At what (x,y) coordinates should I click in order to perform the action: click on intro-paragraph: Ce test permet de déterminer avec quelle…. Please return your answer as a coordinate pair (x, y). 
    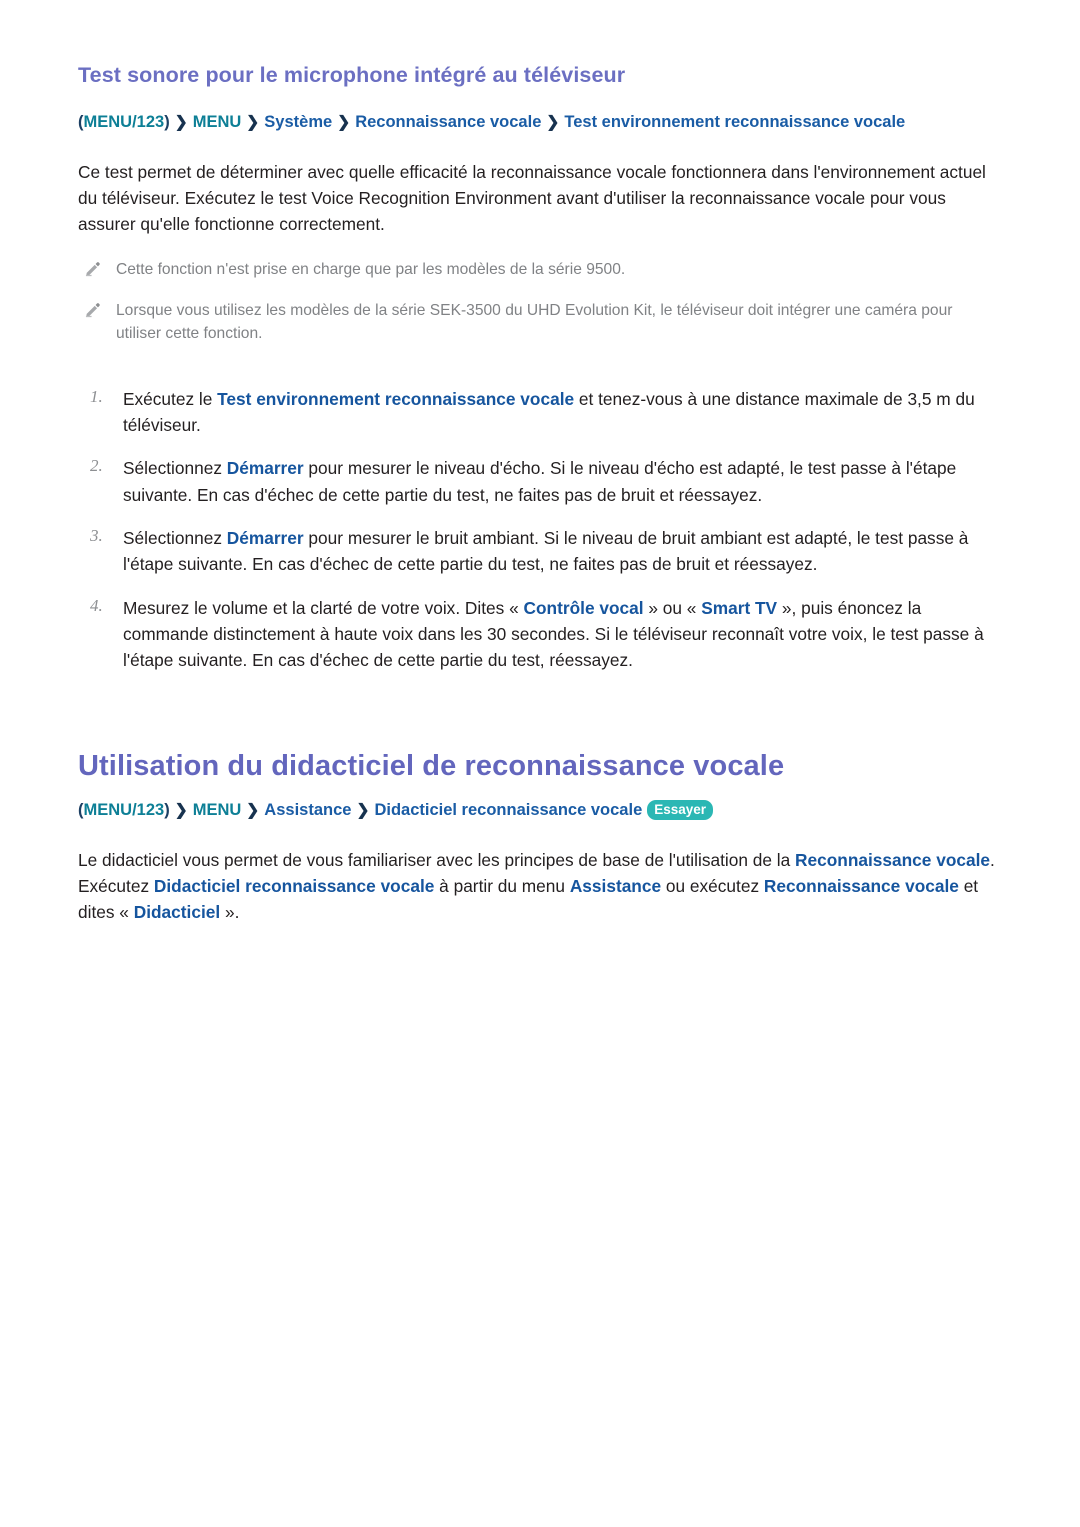
    Looking at the image, I should click on (532, 198).